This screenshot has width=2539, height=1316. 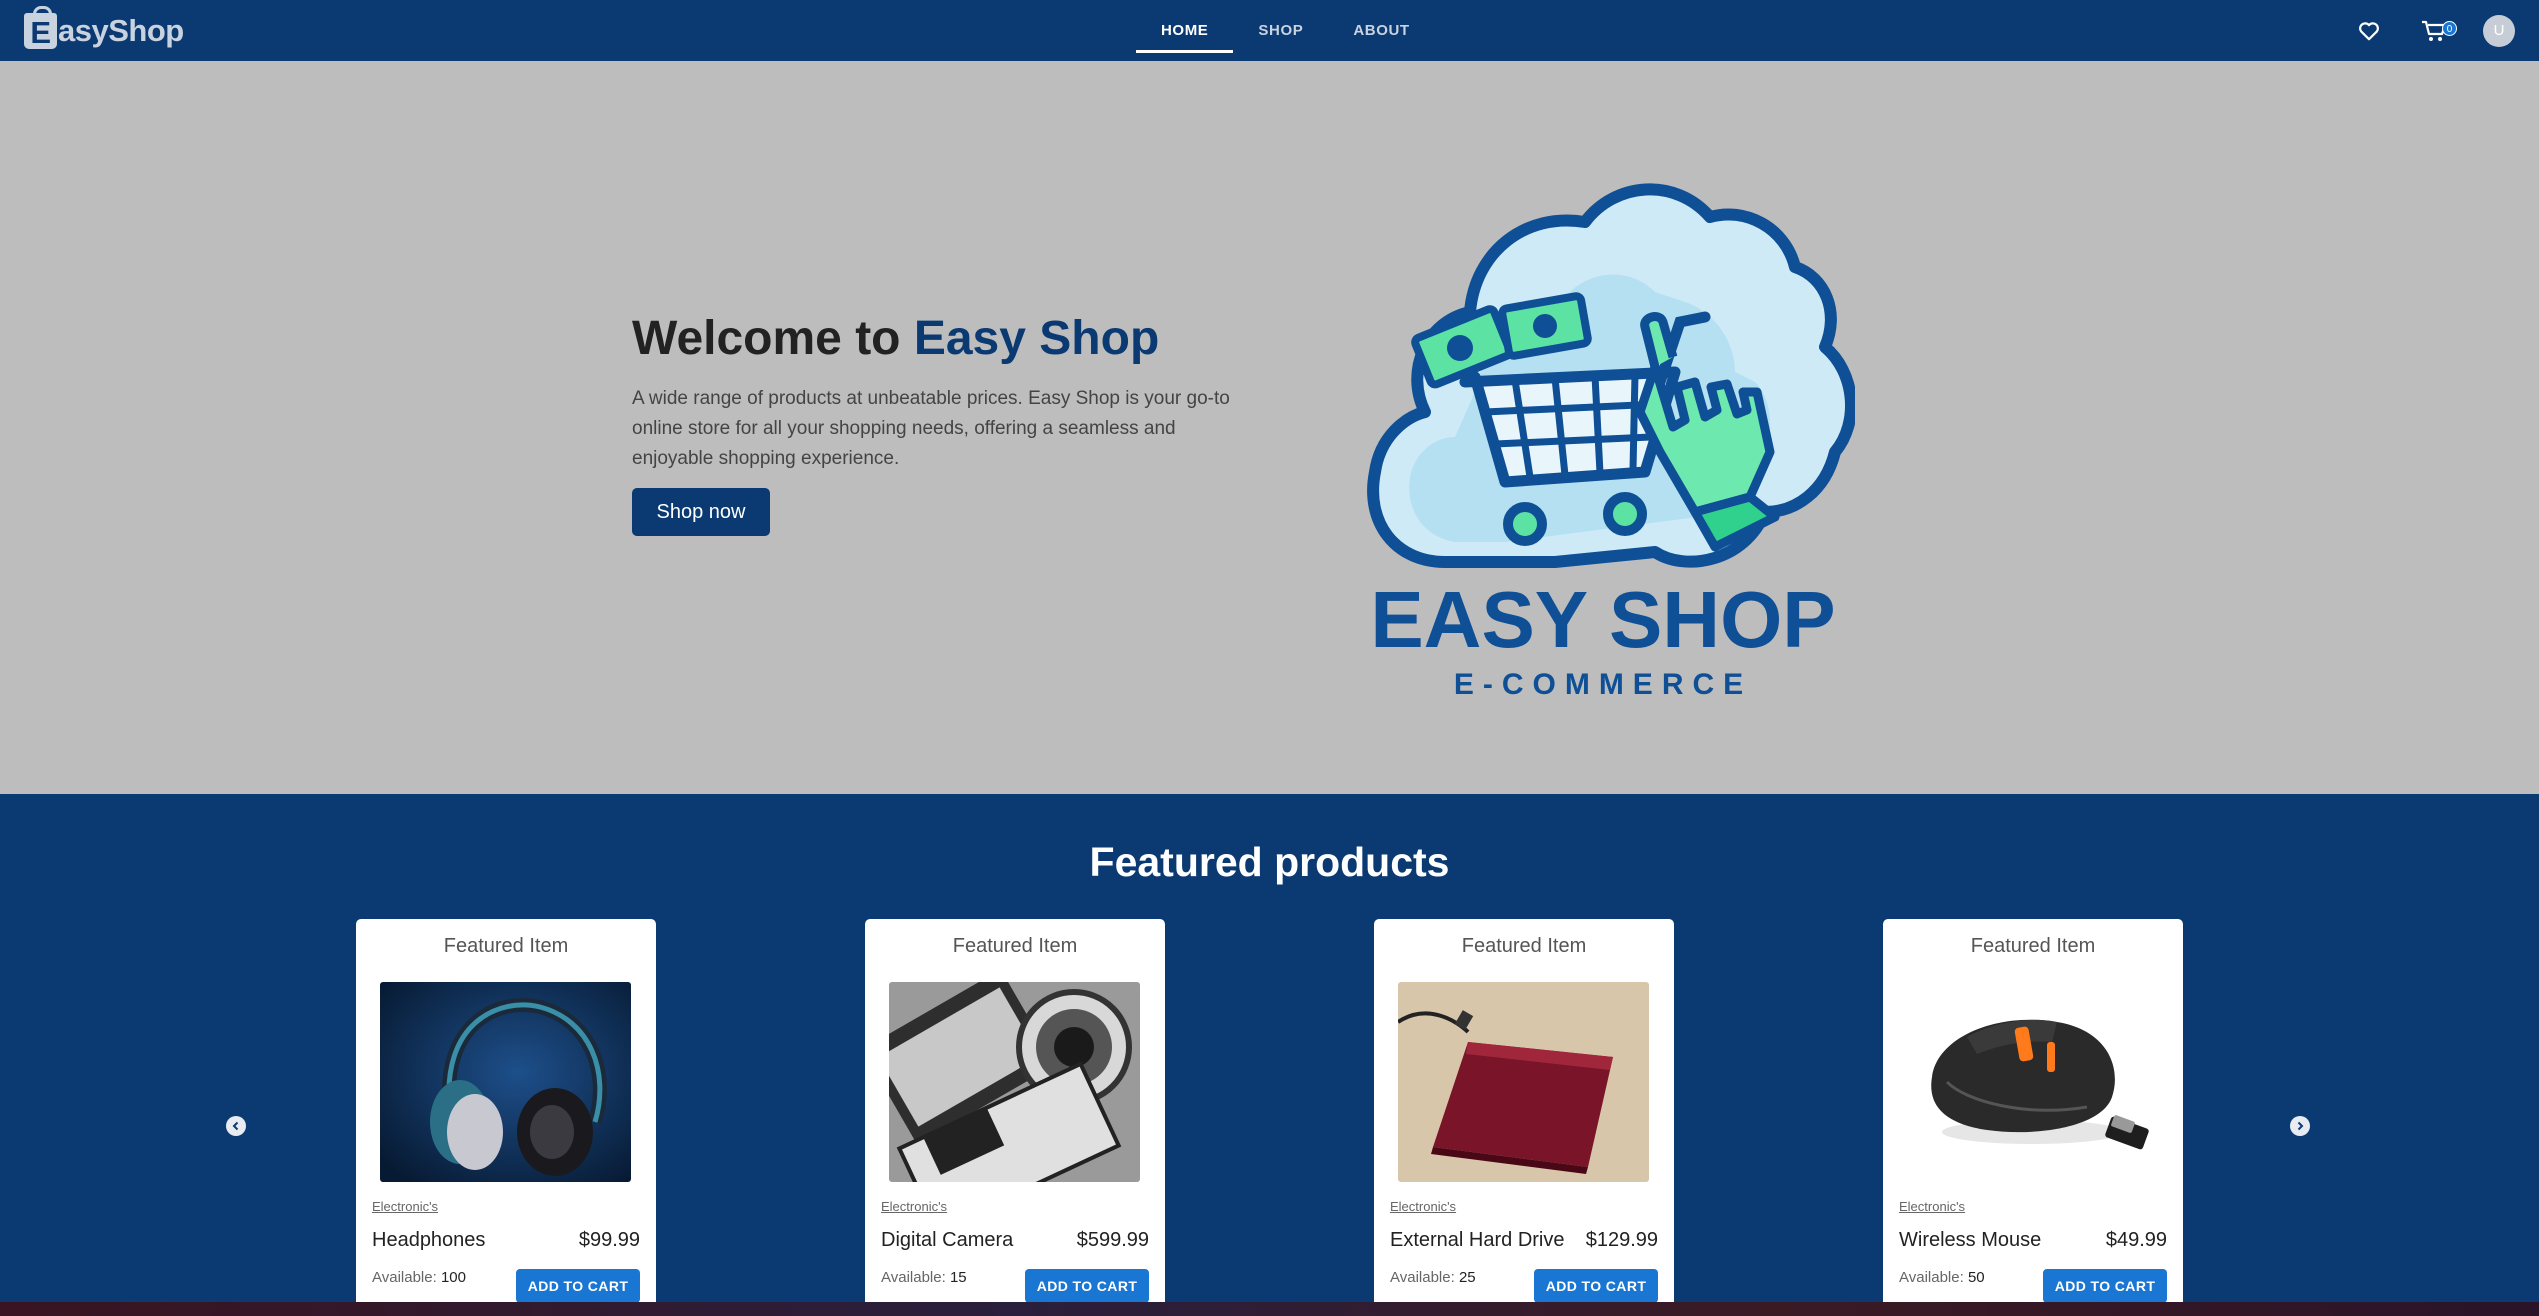 I want to click on mouse-image, so click(x=2032, y=1082).